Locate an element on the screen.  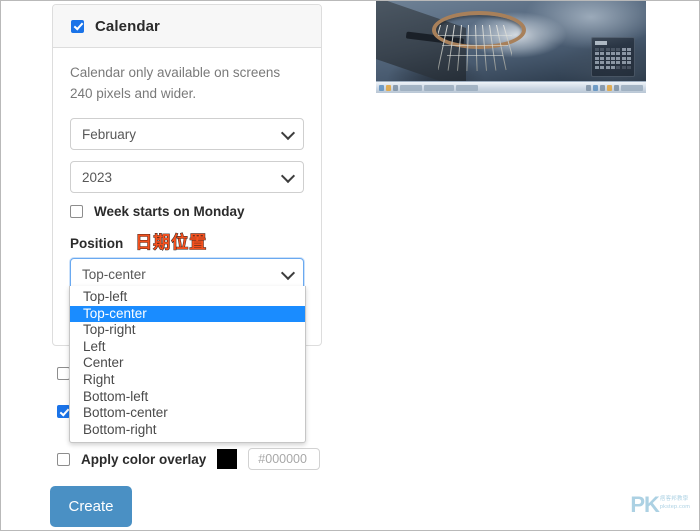
apply-color-overlay-row: Apply color overlay #000000 is located at coordinates (207, 459).